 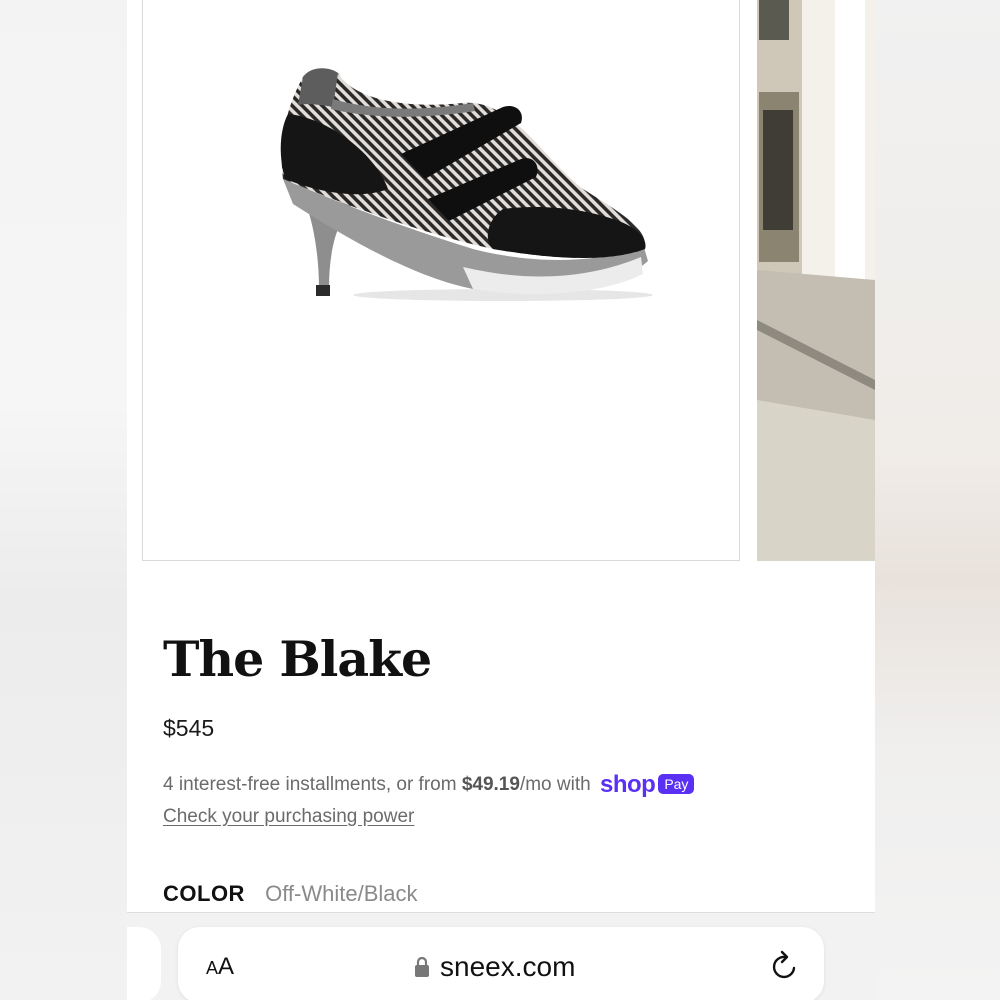 I want to click on product-title: The Blake, so click(x=297, y=659).